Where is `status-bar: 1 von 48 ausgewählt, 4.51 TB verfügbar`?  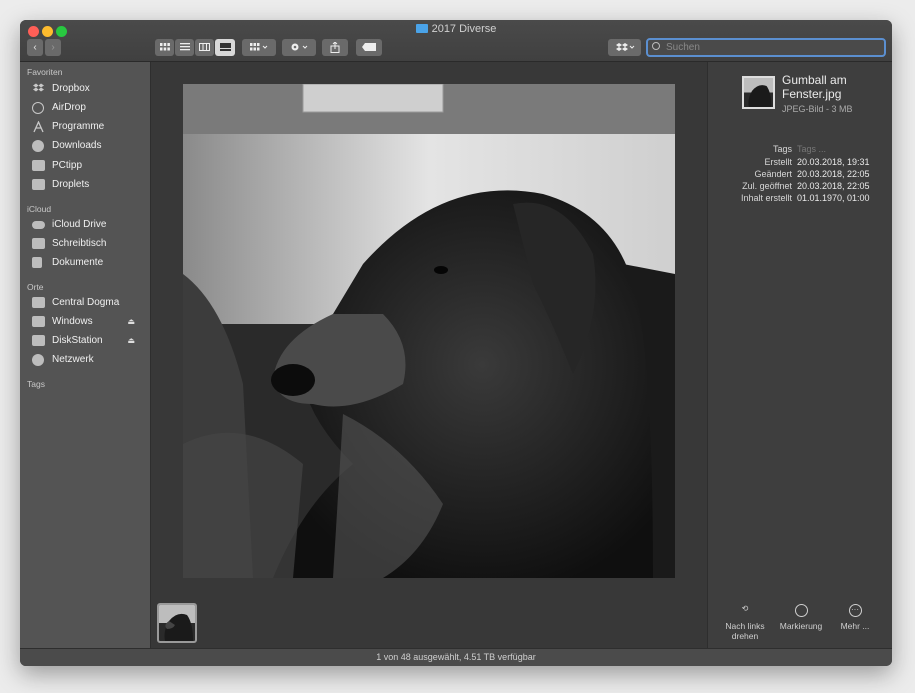
status-bar: 1 von 48 ausgewählt, 4.51 TB verfügbar is located at coordinates (456, 657).